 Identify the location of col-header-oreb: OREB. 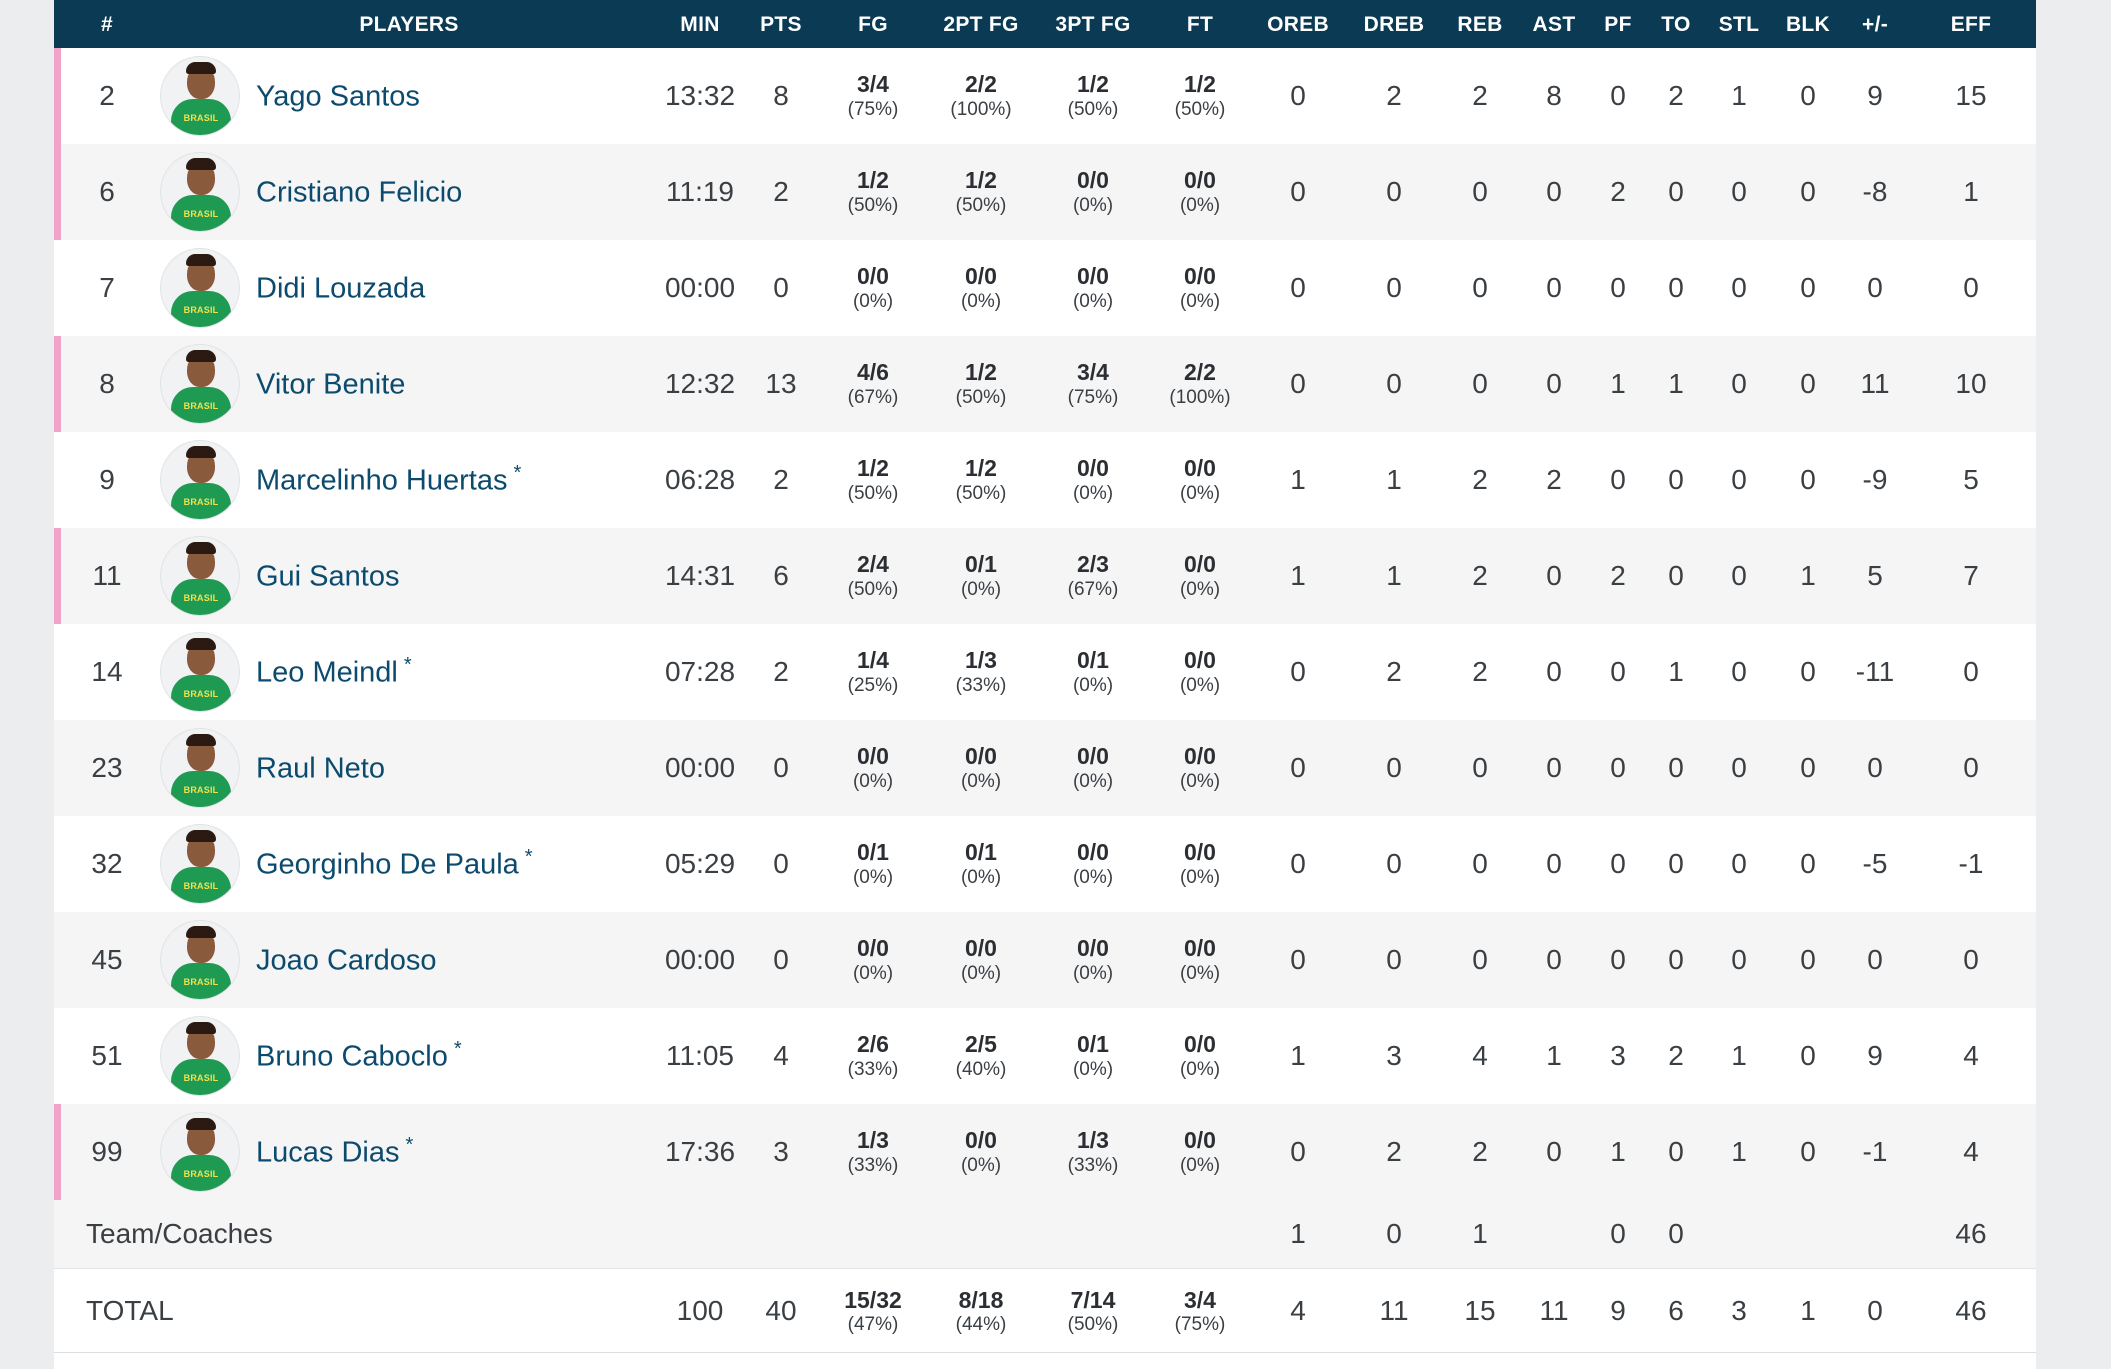
(1298, 24).